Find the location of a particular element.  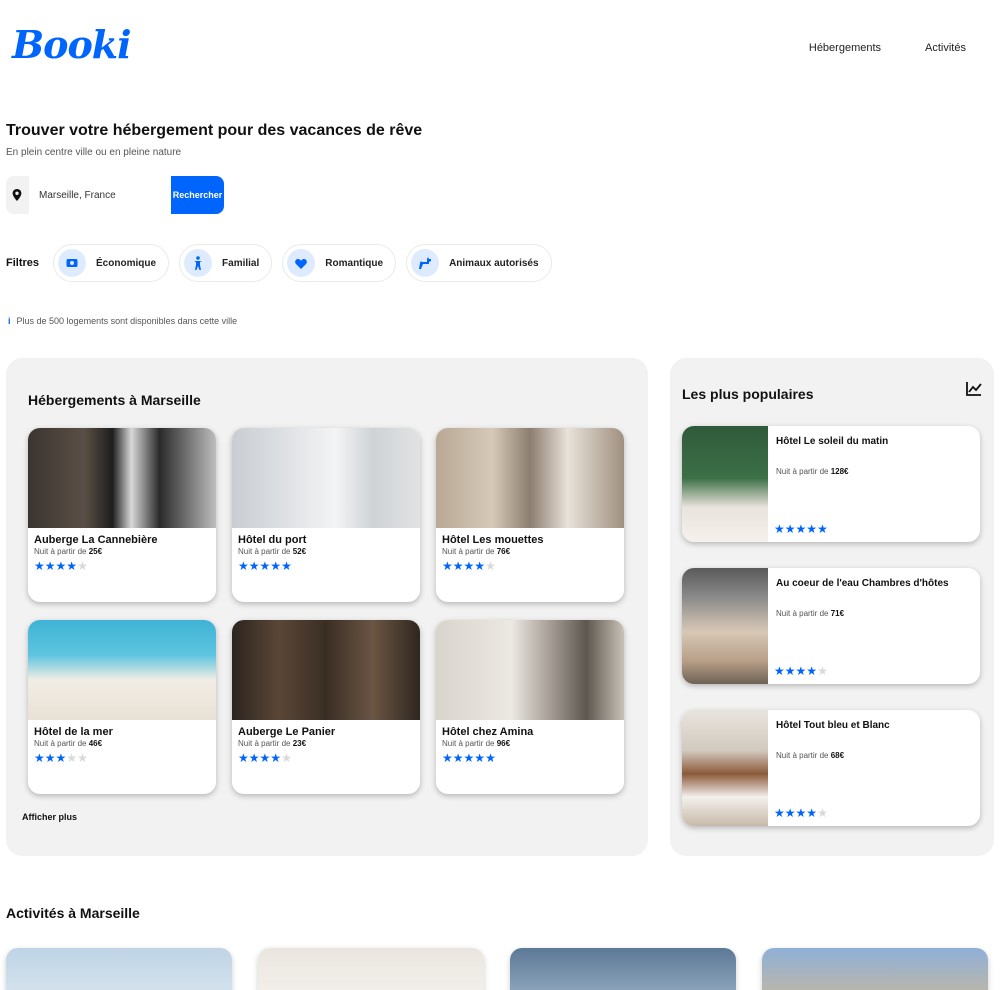

search-bar: Rechercher is located at coordinates (115, 195).